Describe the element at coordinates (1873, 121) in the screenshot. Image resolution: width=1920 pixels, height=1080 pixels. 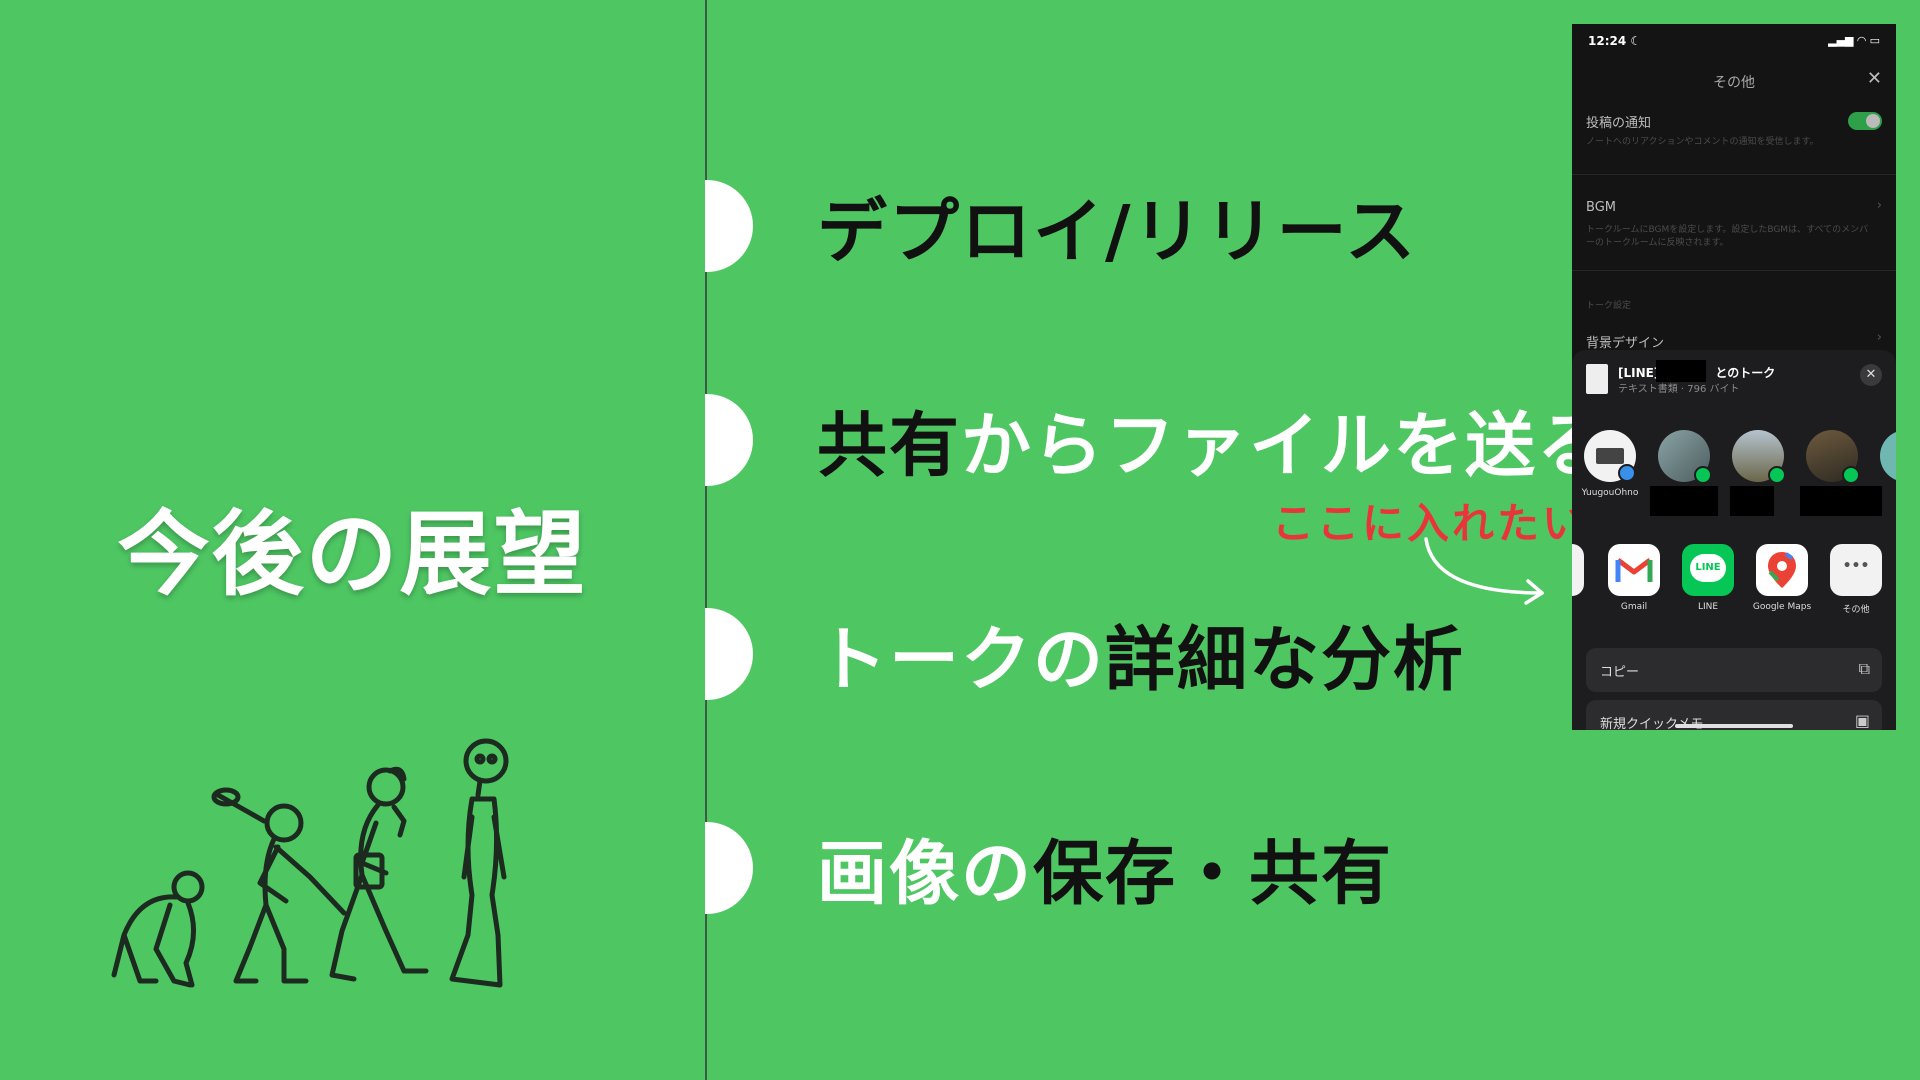
I see `toggle-knob` at that location.